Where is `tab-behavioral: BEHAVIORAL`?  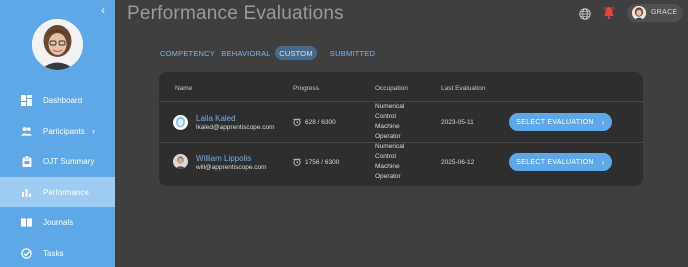 tab-behavioral: BEHAVIORAL is located at coordinates (246, 53).